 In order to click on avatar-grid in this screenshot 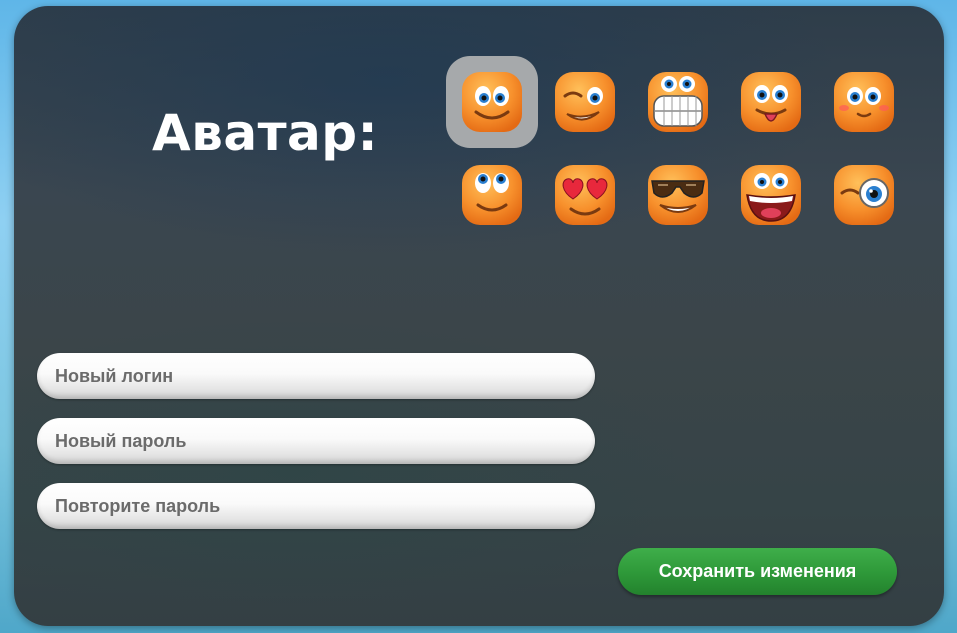, I will do `click(681, 148)`.